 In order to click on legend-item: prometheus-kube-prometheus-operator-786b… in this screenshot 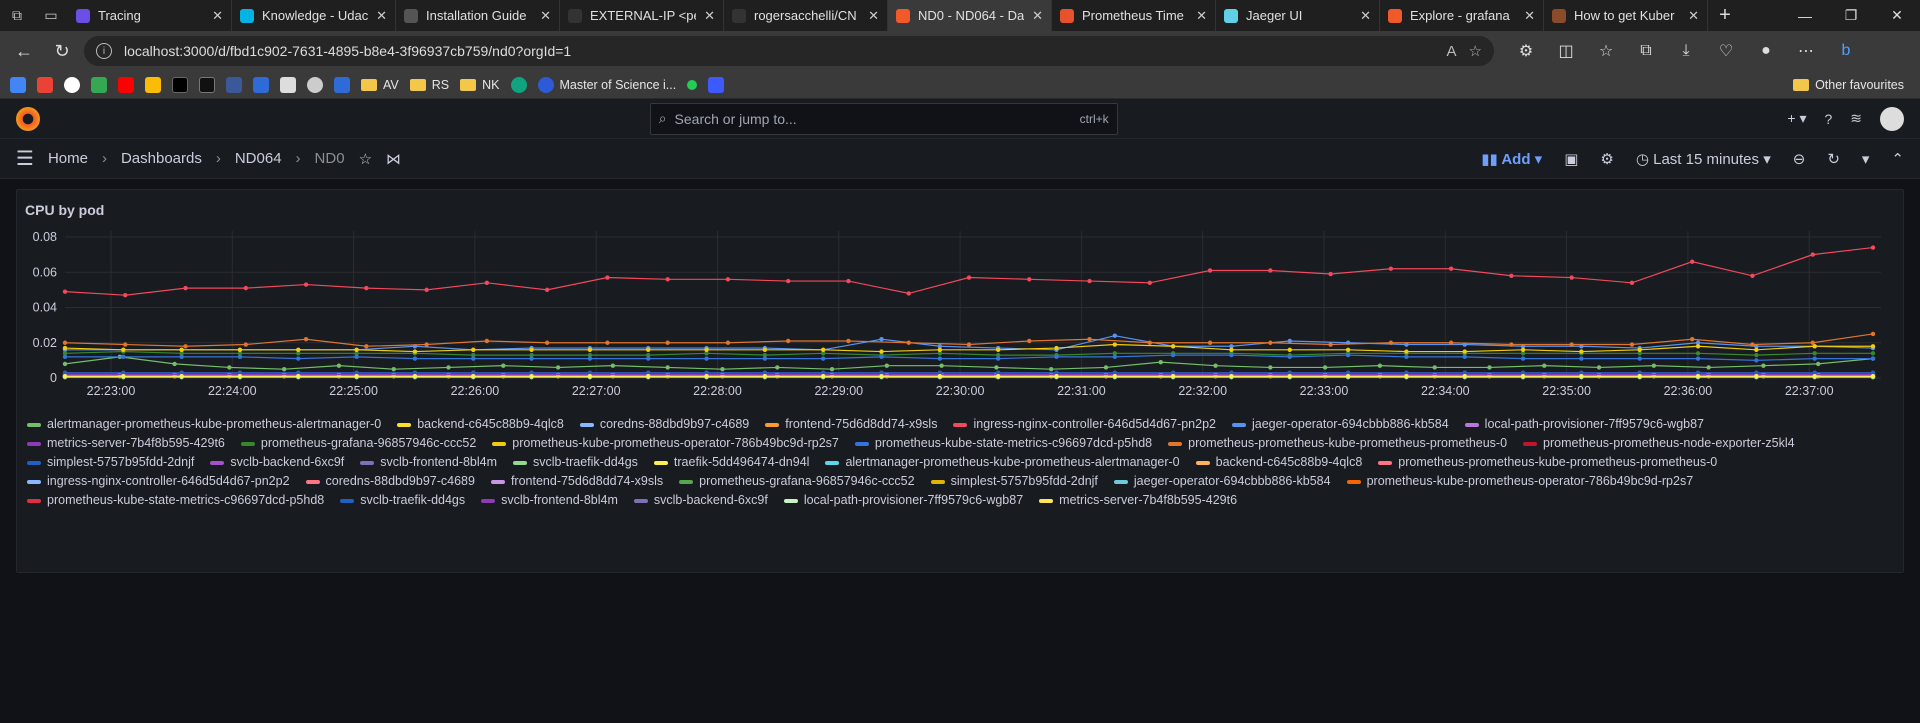, I will do `click(665, 443)`.